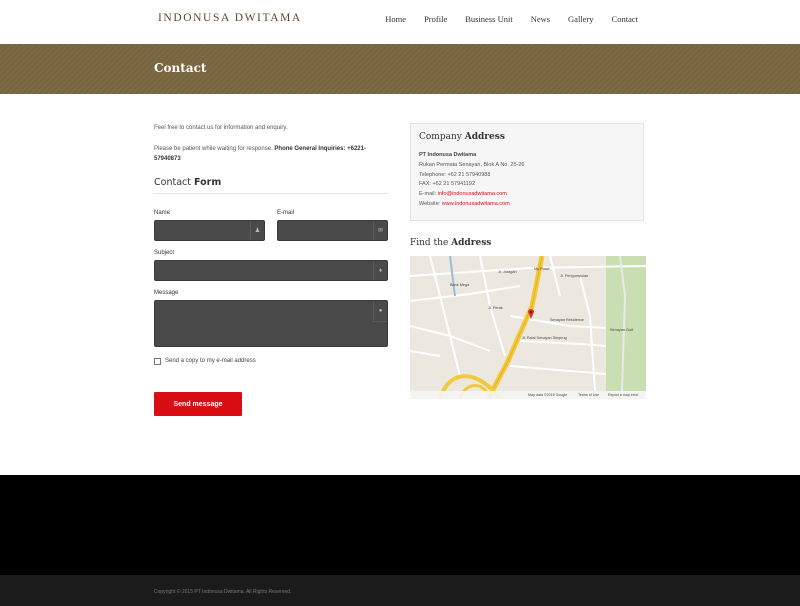 The width and height of the screenshot is (800, 606). I want to click on user-icon: ♟, so click(257, 230).